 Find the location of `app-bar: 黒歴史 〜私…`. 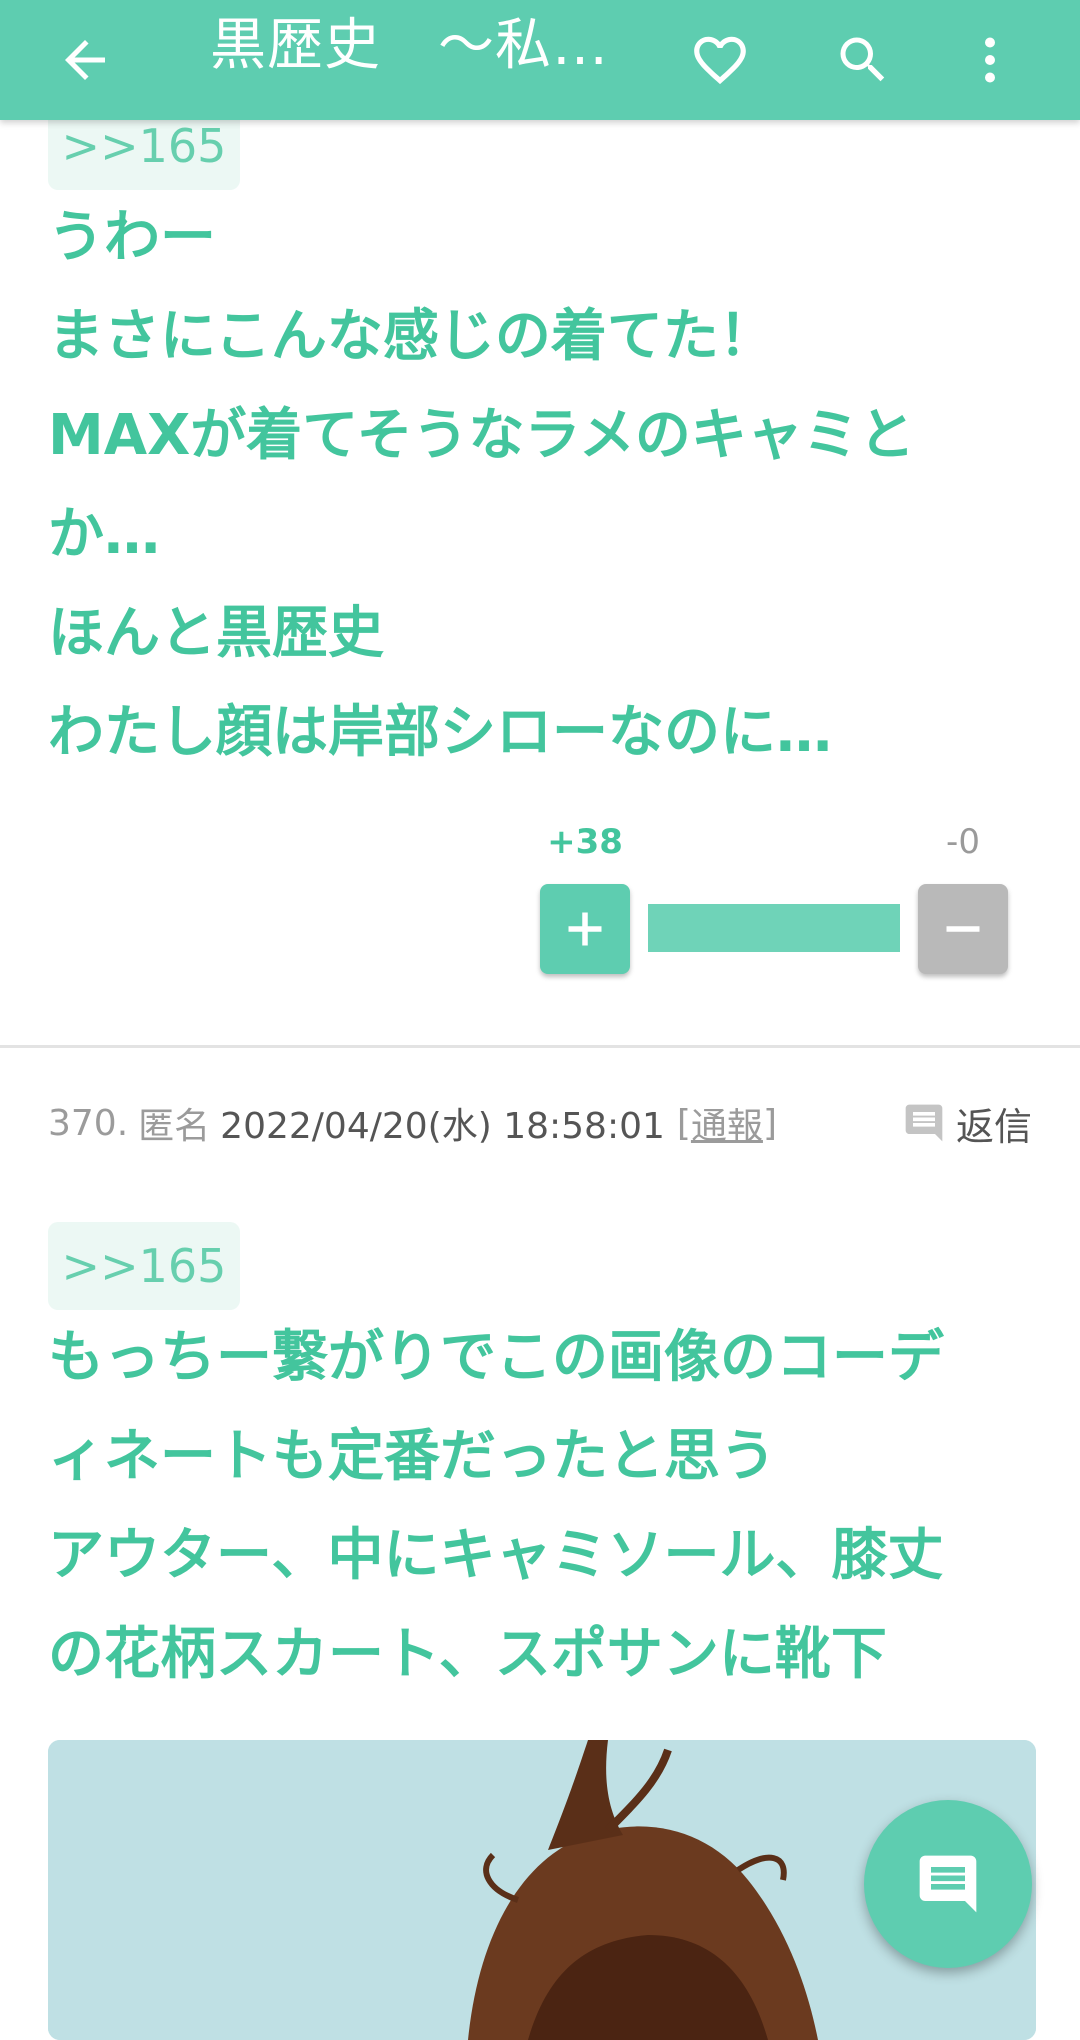

app-bar: 黒歴史 〜私… is located at coordinates (540, 60).